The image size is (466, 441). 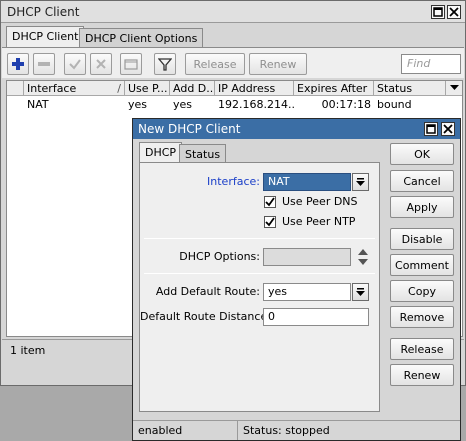 I want to click on enabled-status: enabled, so click(x=185, y=430).